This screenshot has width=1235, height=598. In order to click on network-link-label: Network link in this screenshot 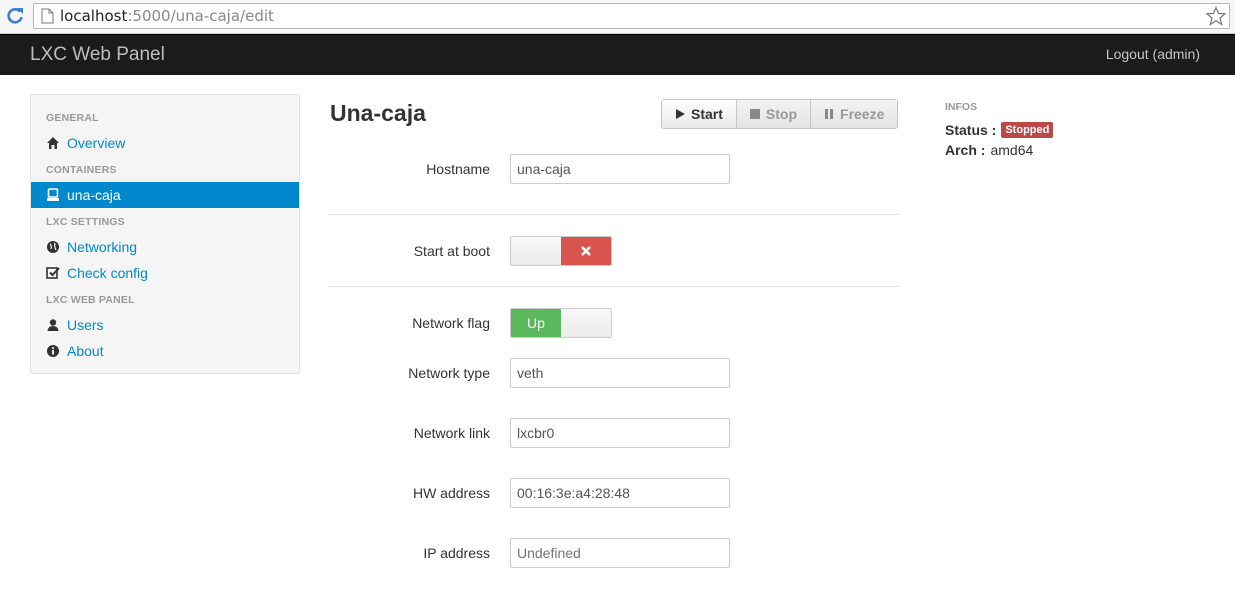, I will do `click(451, 433)`.